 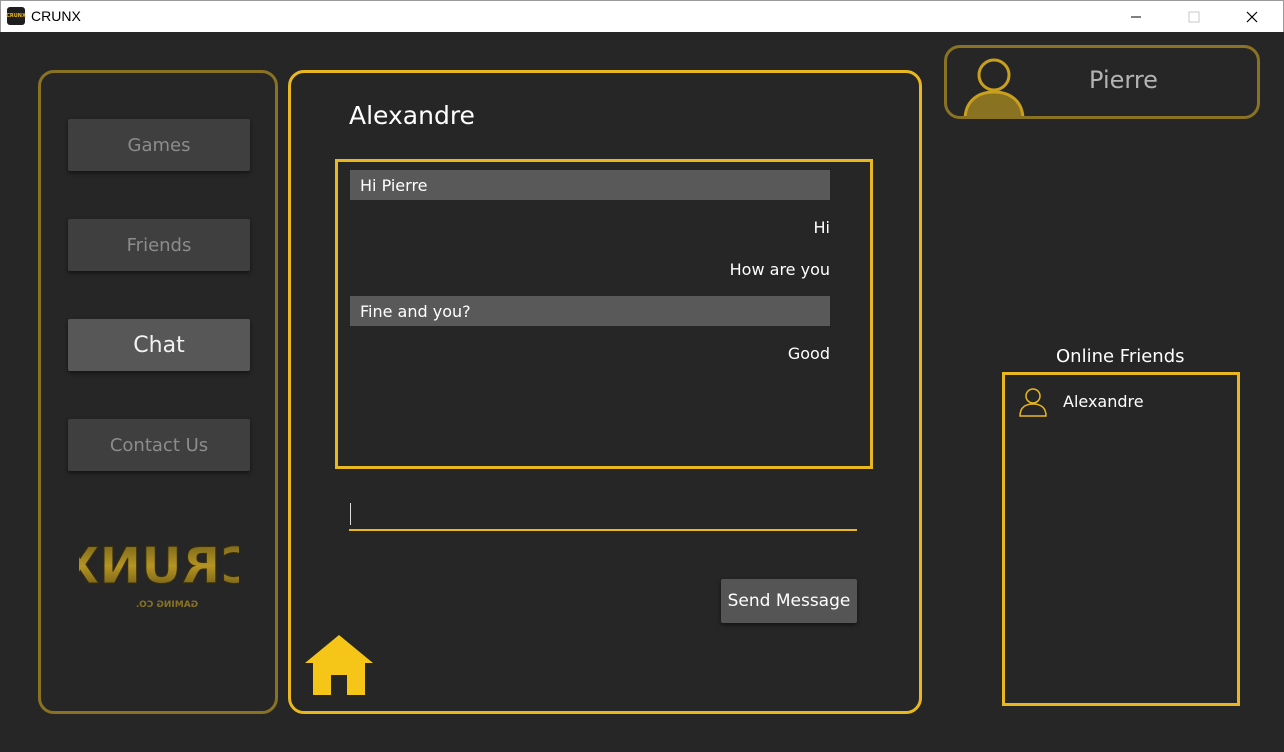 I want to click on maximize-button, so click(x=1194, y=16).